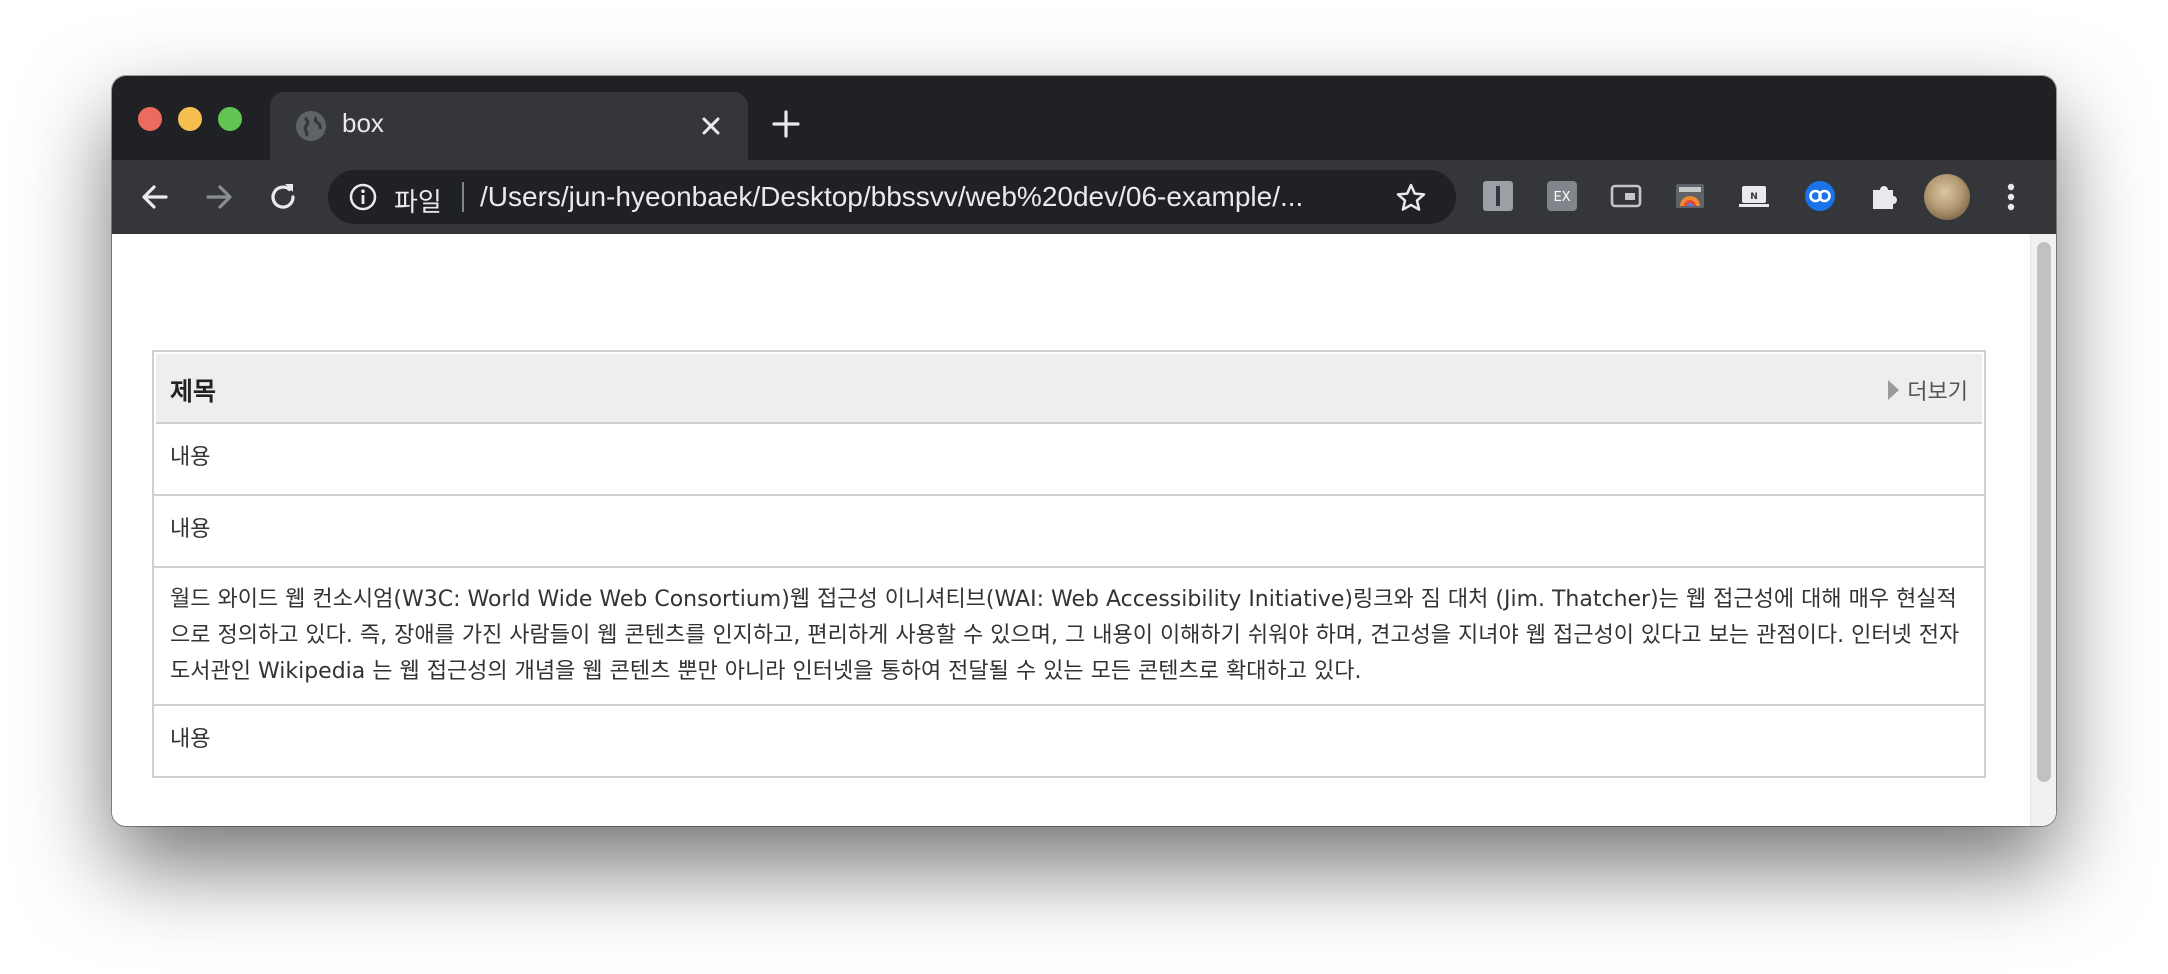  I want to click on new-tab-button, so click(786, 124).